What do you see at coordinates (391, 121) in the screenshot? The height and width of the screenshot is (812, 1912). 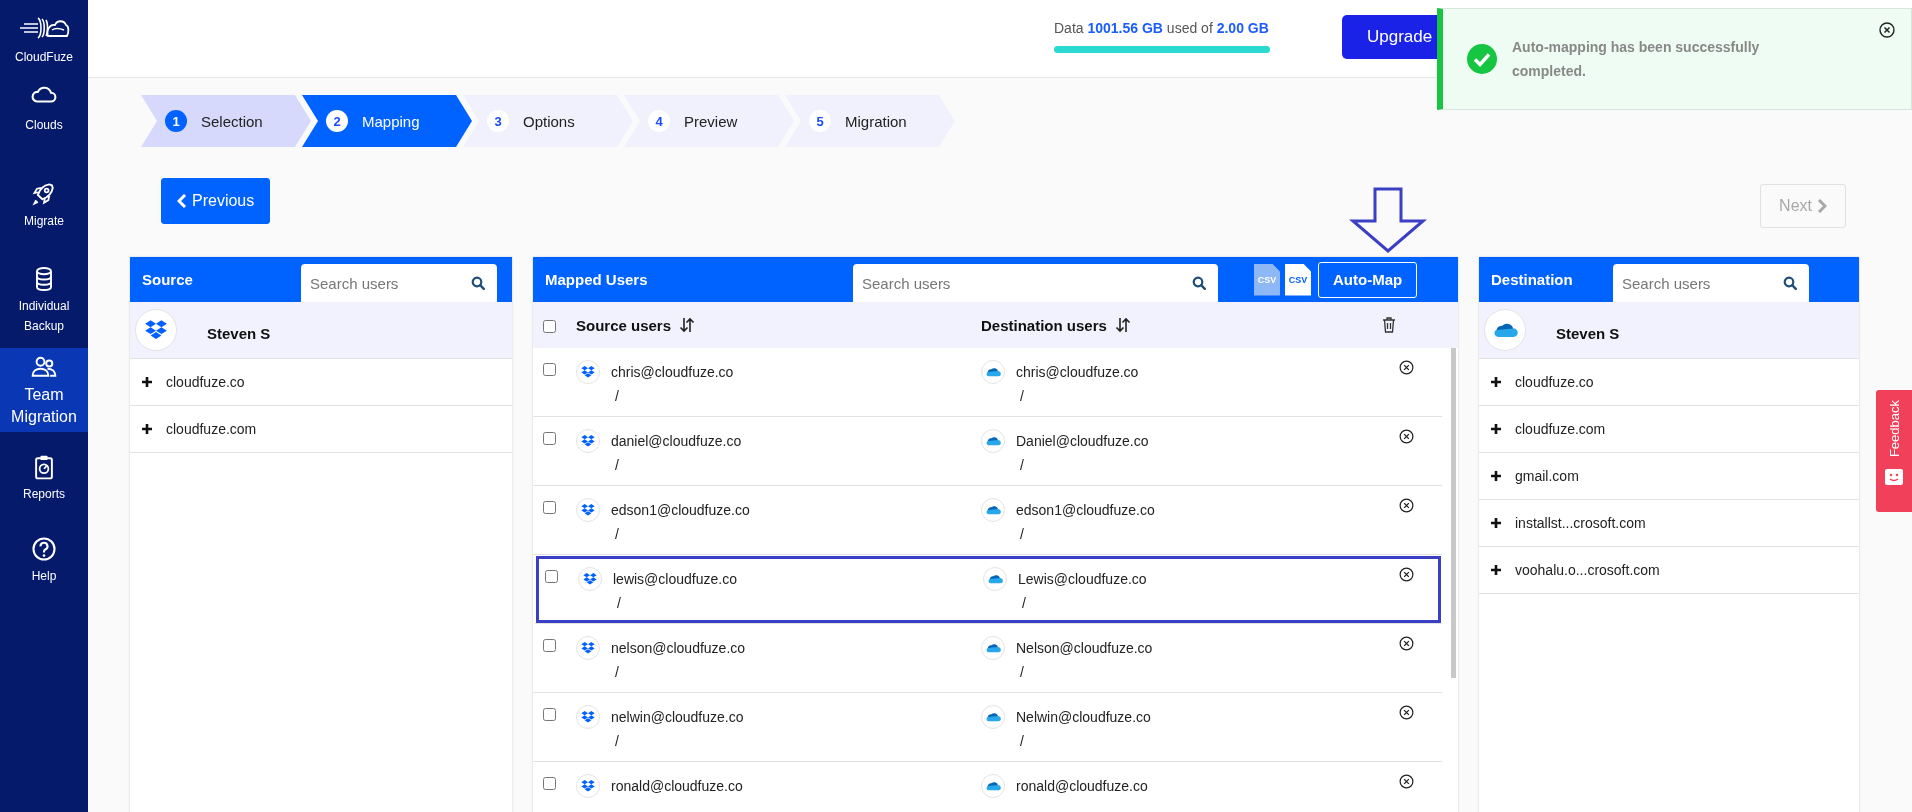 I see `step-label: Mapping` at bounding box center [391, 121].